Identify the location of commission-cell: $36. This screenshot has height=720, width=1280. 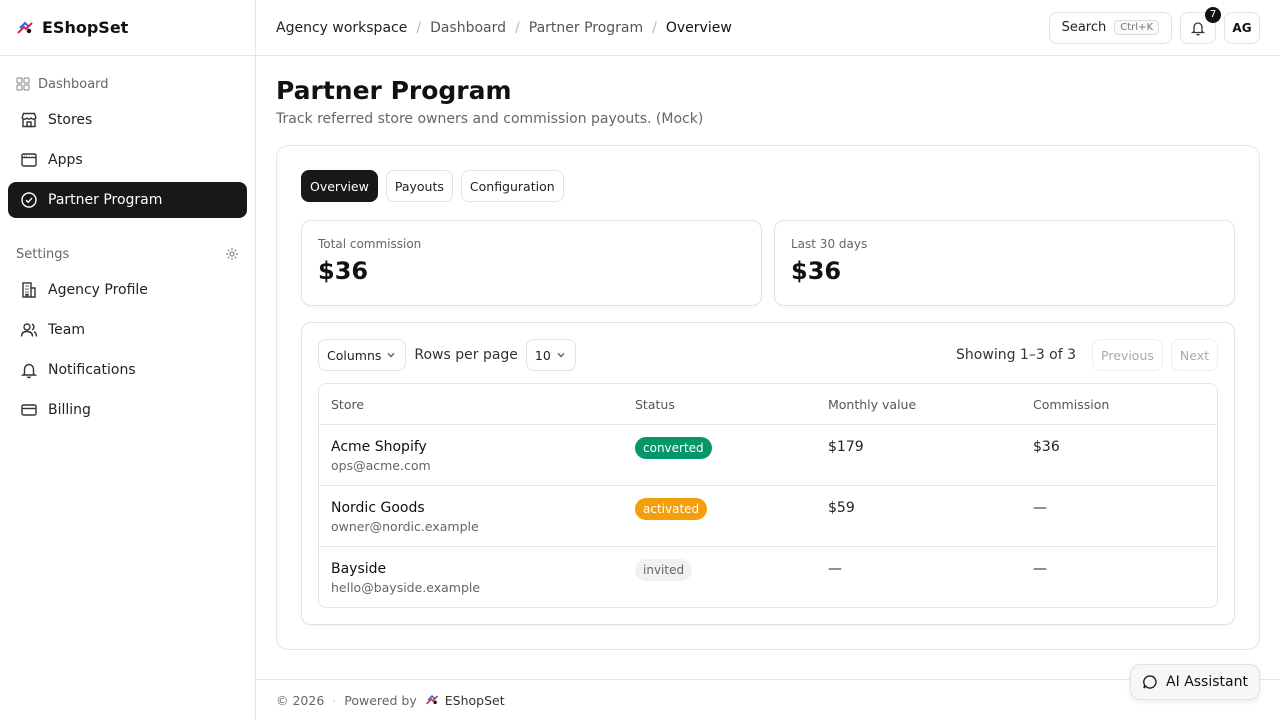
(1046, 447).